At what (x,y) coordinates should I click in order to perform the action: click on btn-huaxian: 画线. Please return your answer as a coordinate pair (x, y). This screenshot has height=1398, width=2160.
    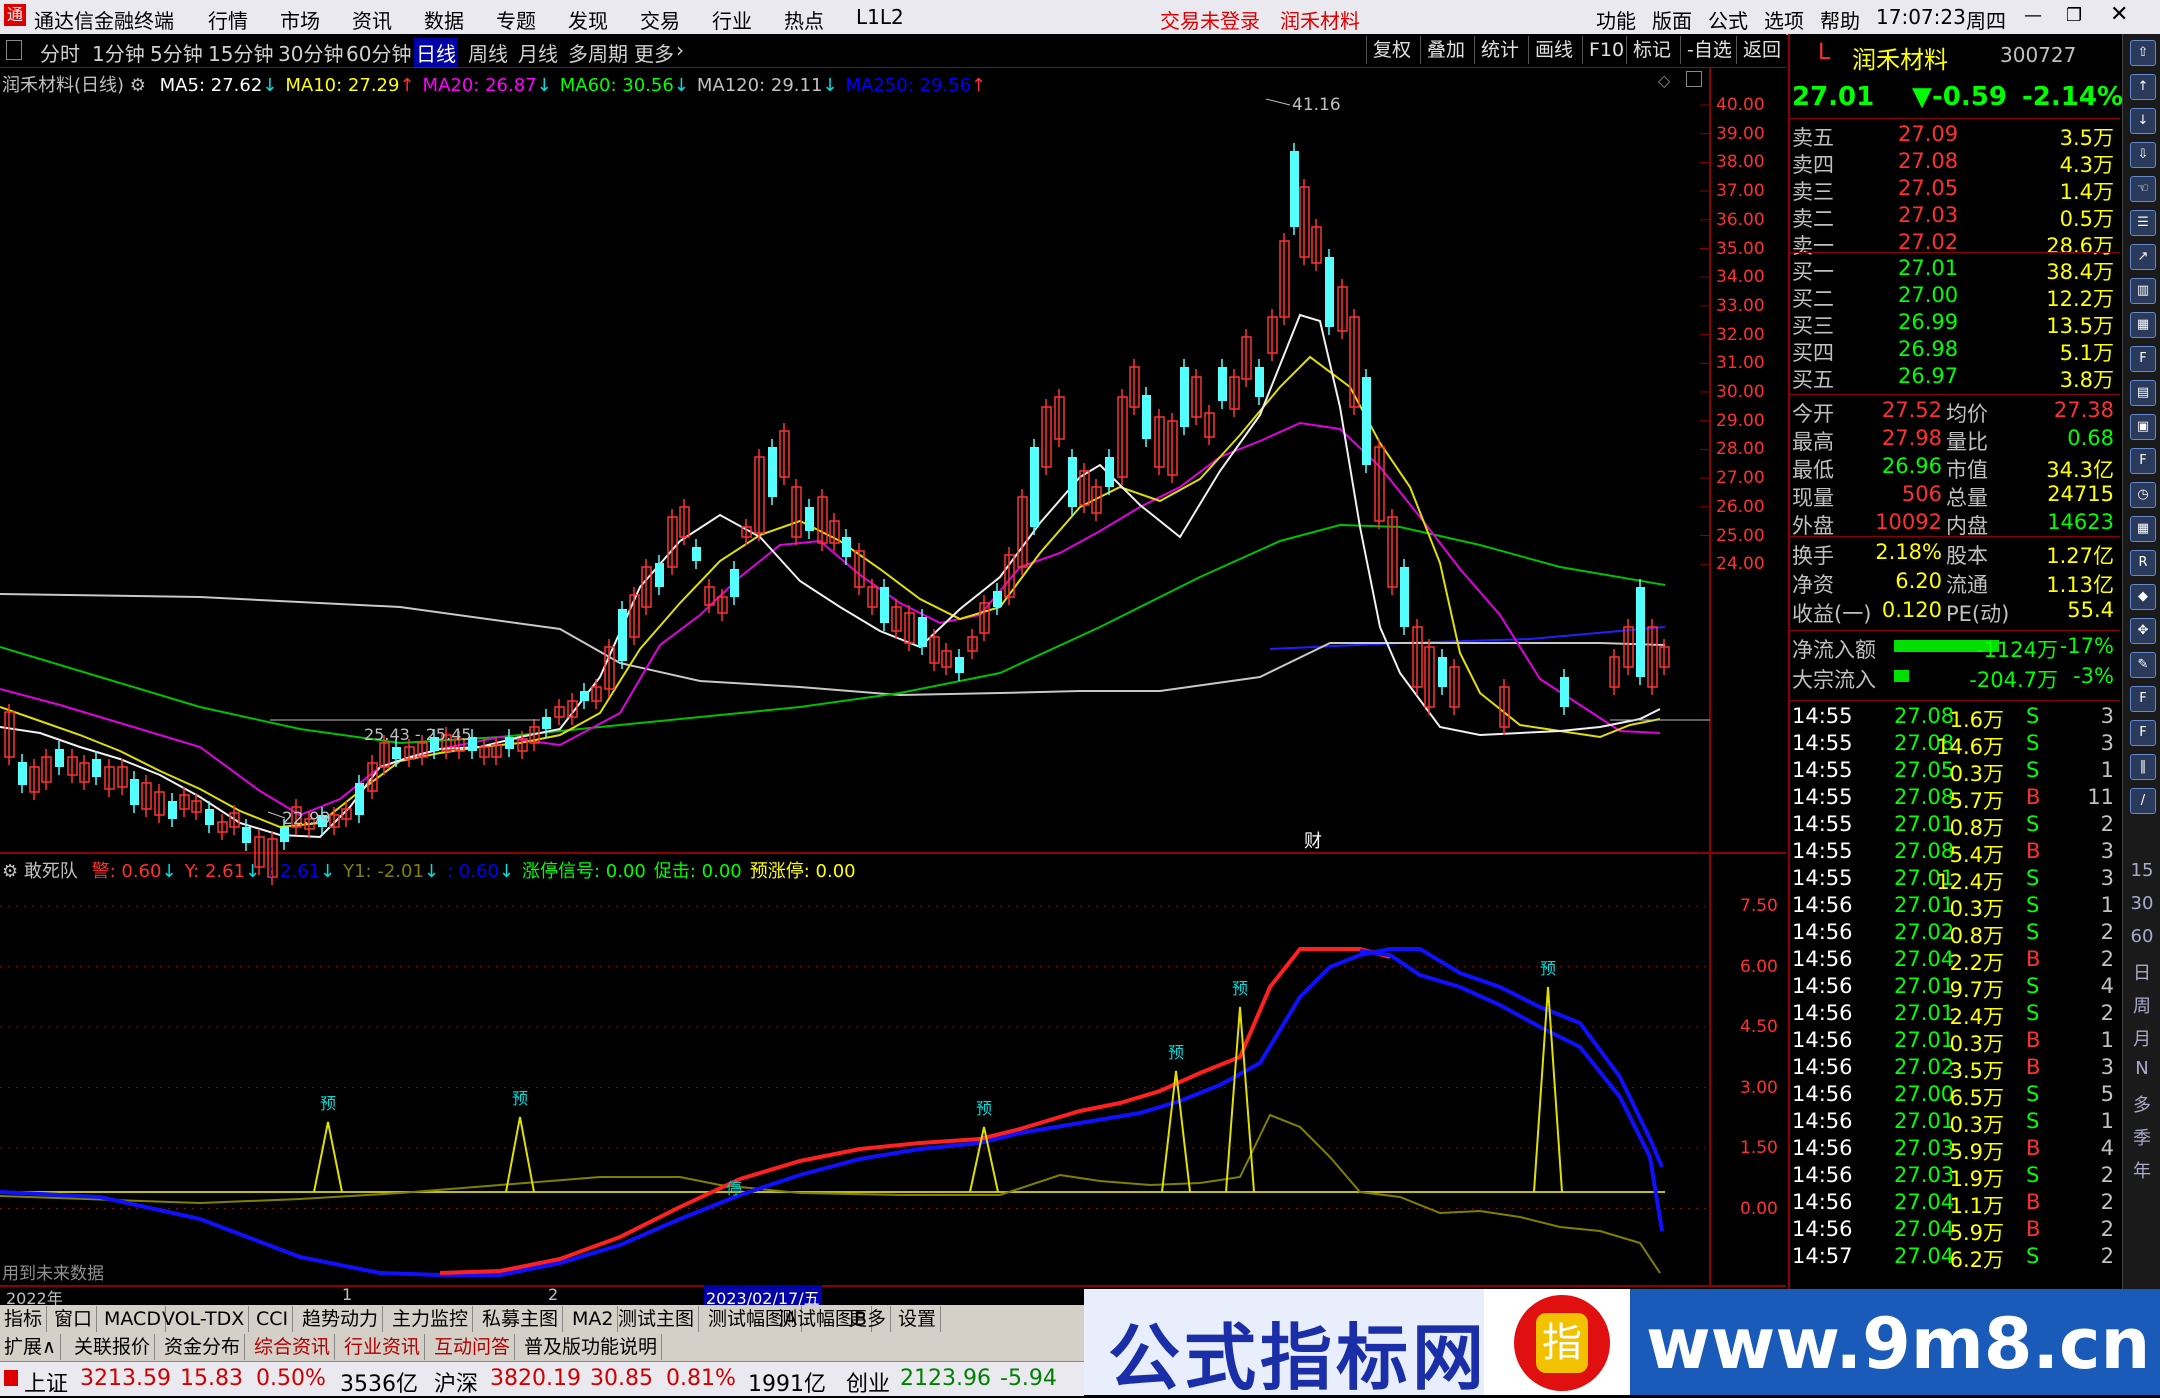
    Looking at the image, I should click on (1553, 50).